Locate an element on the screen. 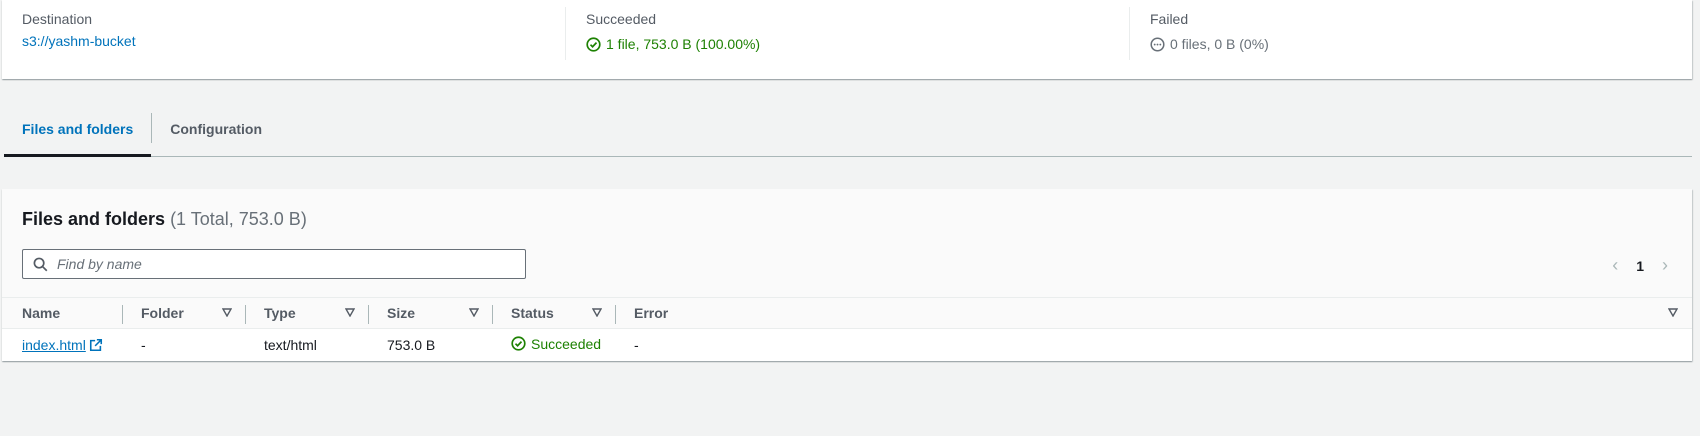  col-name-label: Name is located at coordinates (41, 313).